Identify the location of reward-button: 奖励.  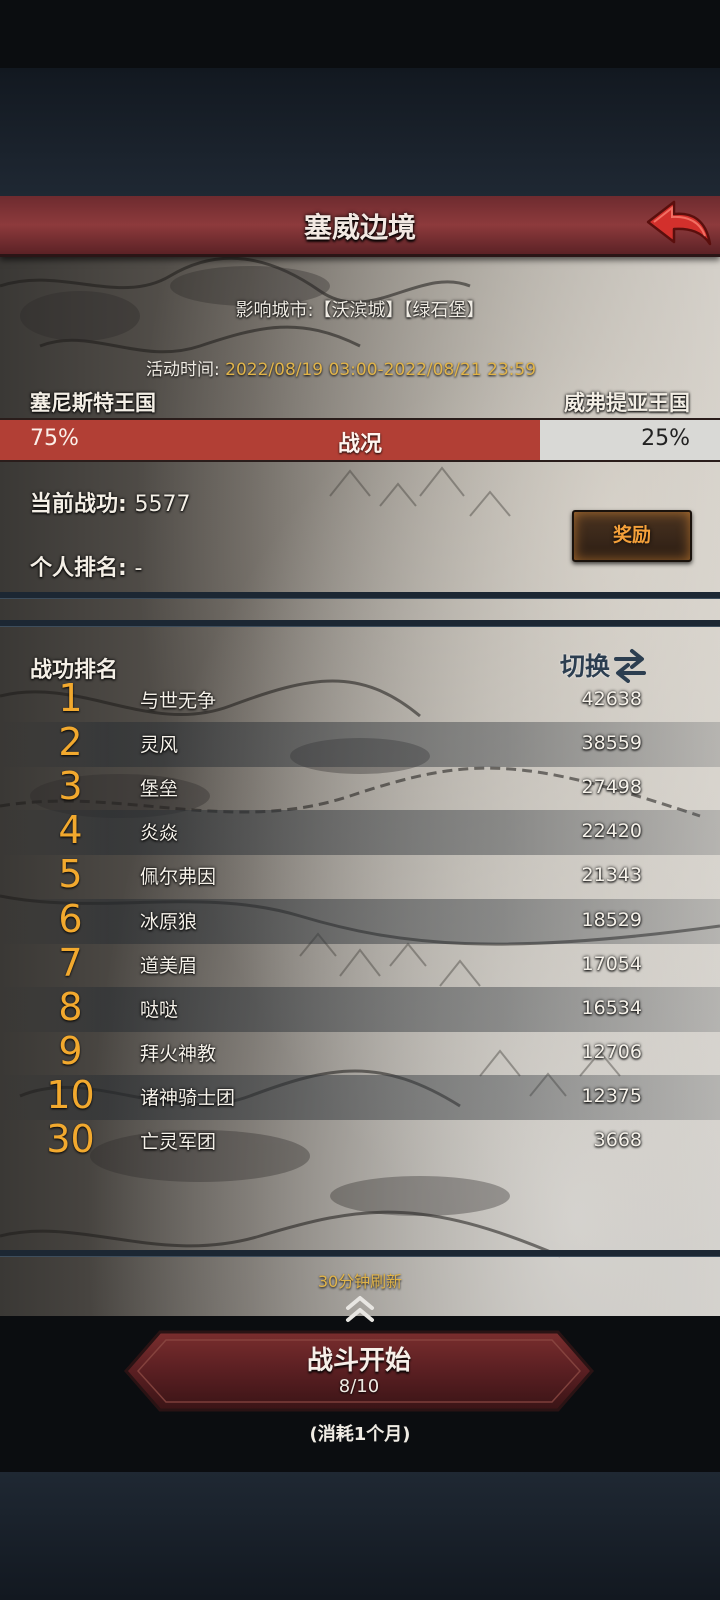
(632, 536).